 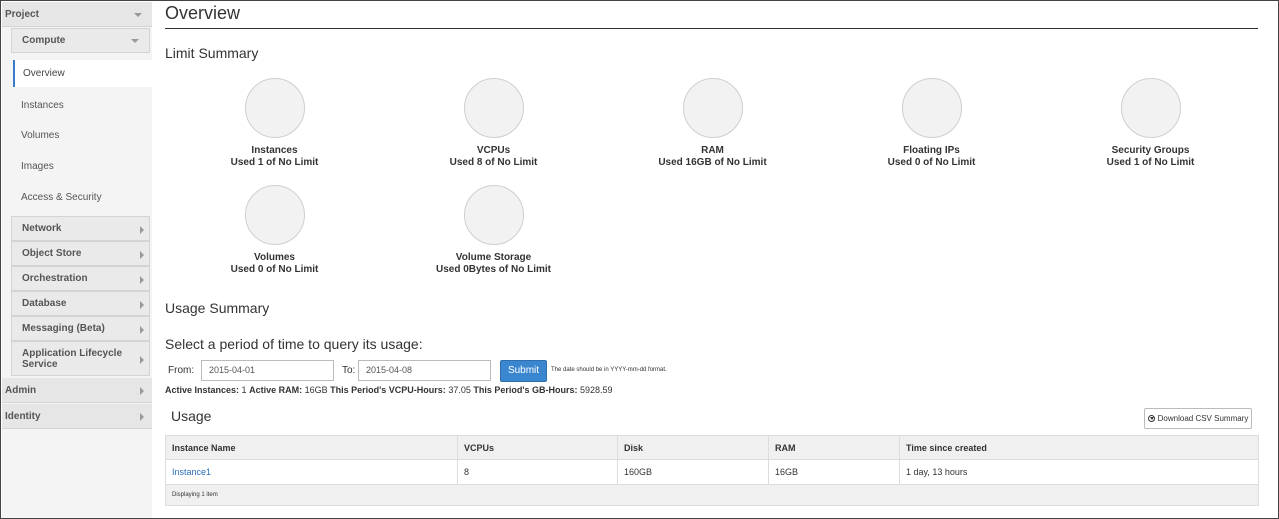 What do you see at coordinates (712, 150) in the screenshot?
I see `limit-name: RAM` at bounding box center [712, 150].